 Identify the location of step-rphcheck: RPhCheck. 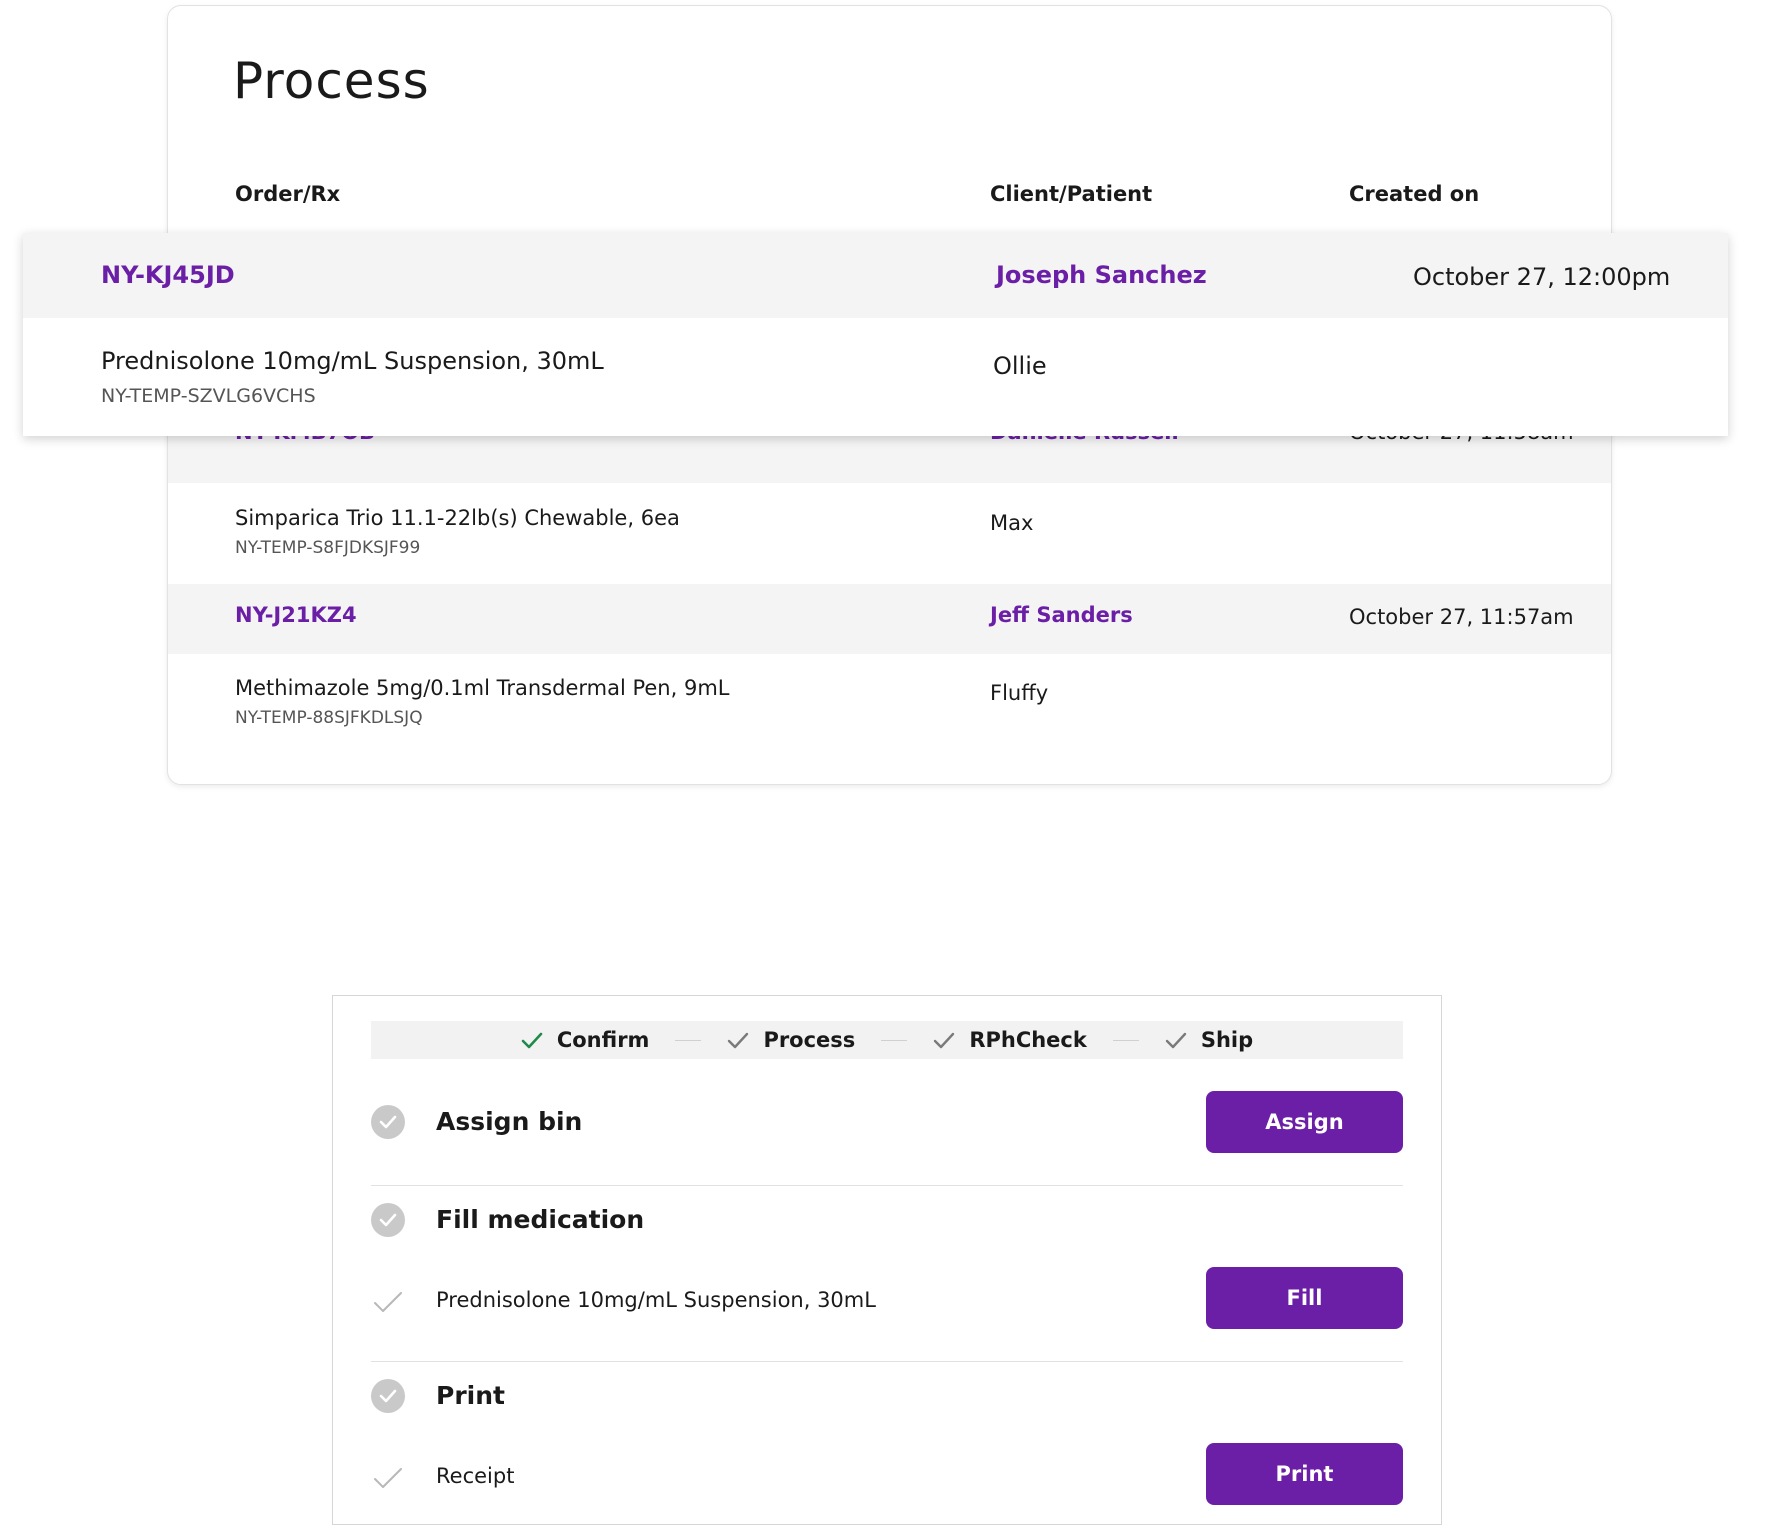
(1010, 1040).